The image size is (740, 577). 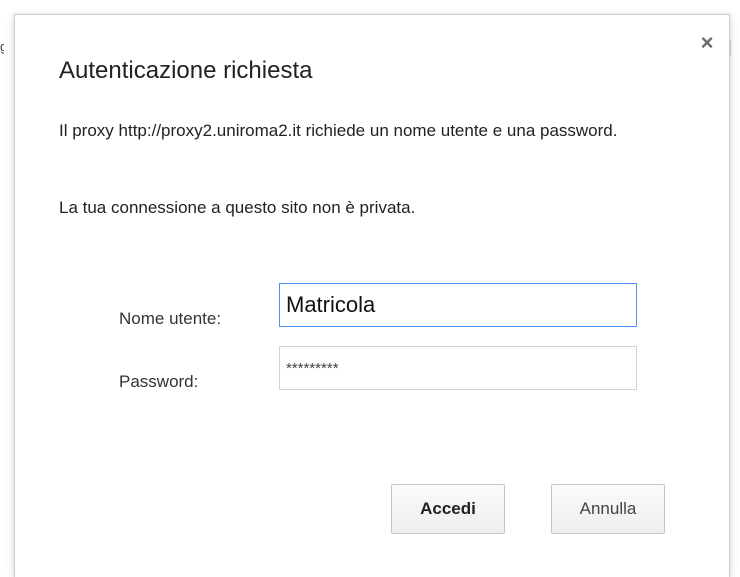 What do you see at coordinates (735, 48) in the screenshot?
I see `background-edge` at bounding box center [735, 48].